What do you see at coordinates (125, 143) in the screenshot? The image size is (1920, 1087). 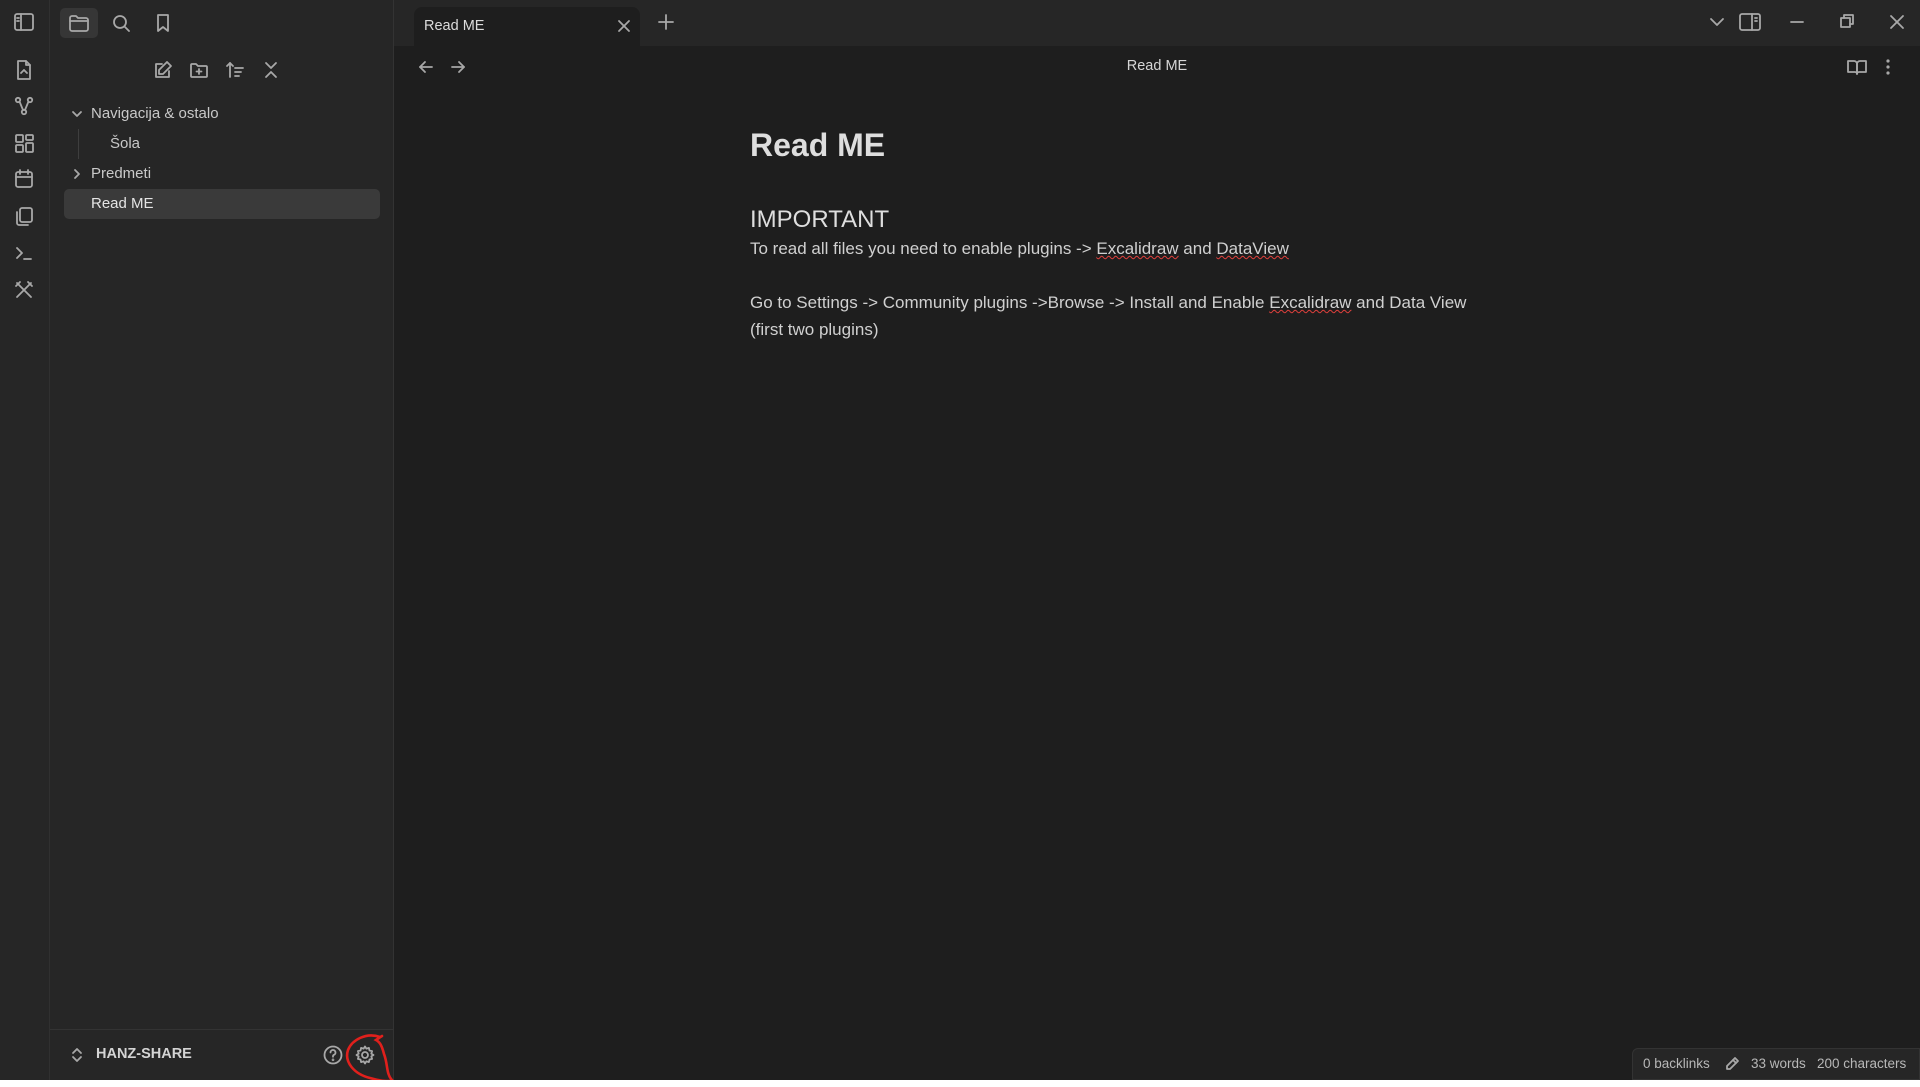 I see `tree-item-label: Šola` at bounding box center [125, 143].